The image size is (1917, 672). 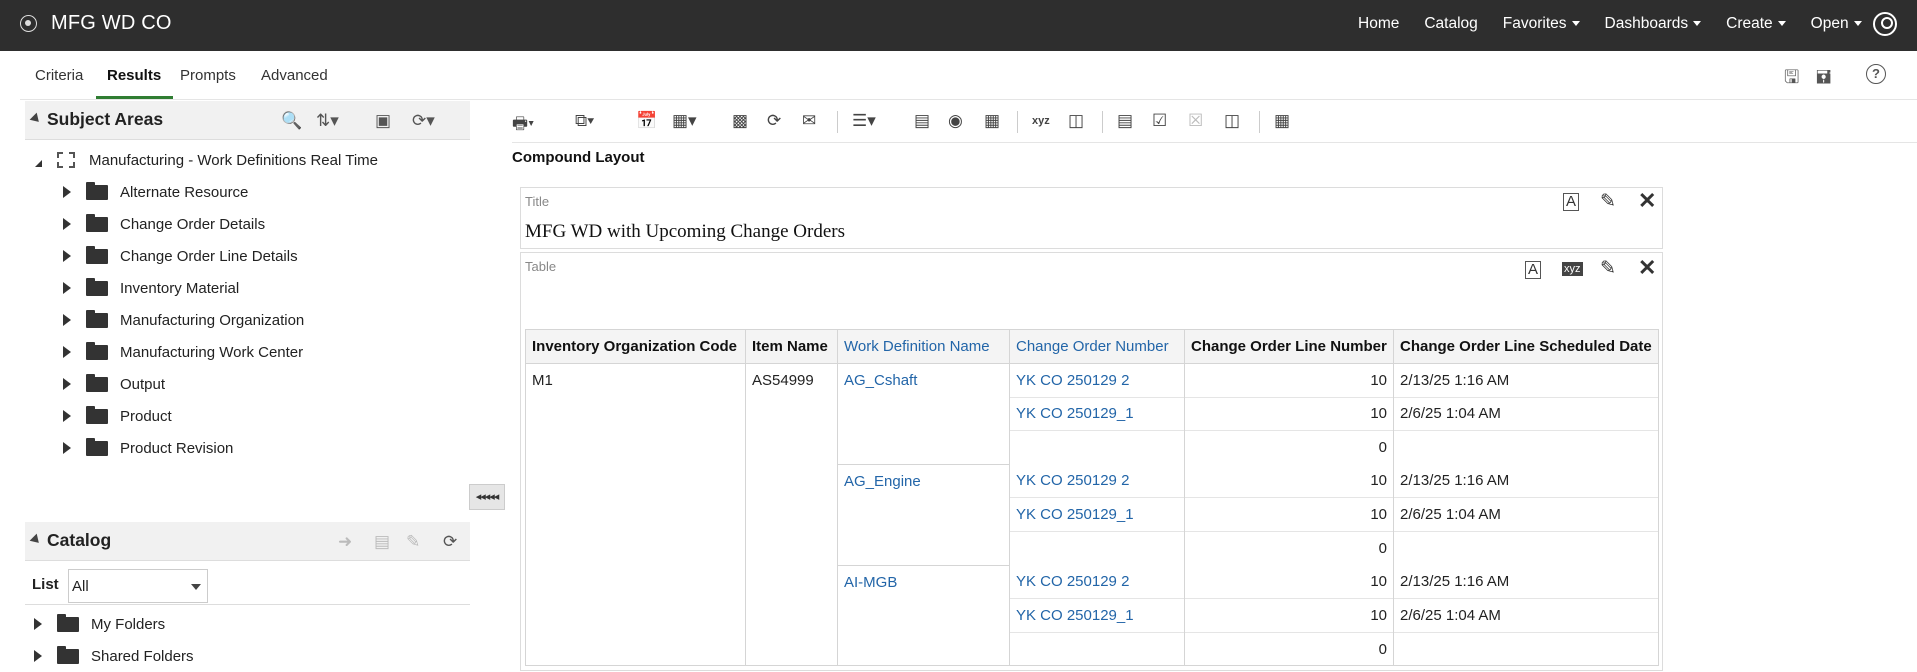 I want to click on col-header-scheduled-date: Change Order Line Scheduled Date, so click(x=1526, y=346).